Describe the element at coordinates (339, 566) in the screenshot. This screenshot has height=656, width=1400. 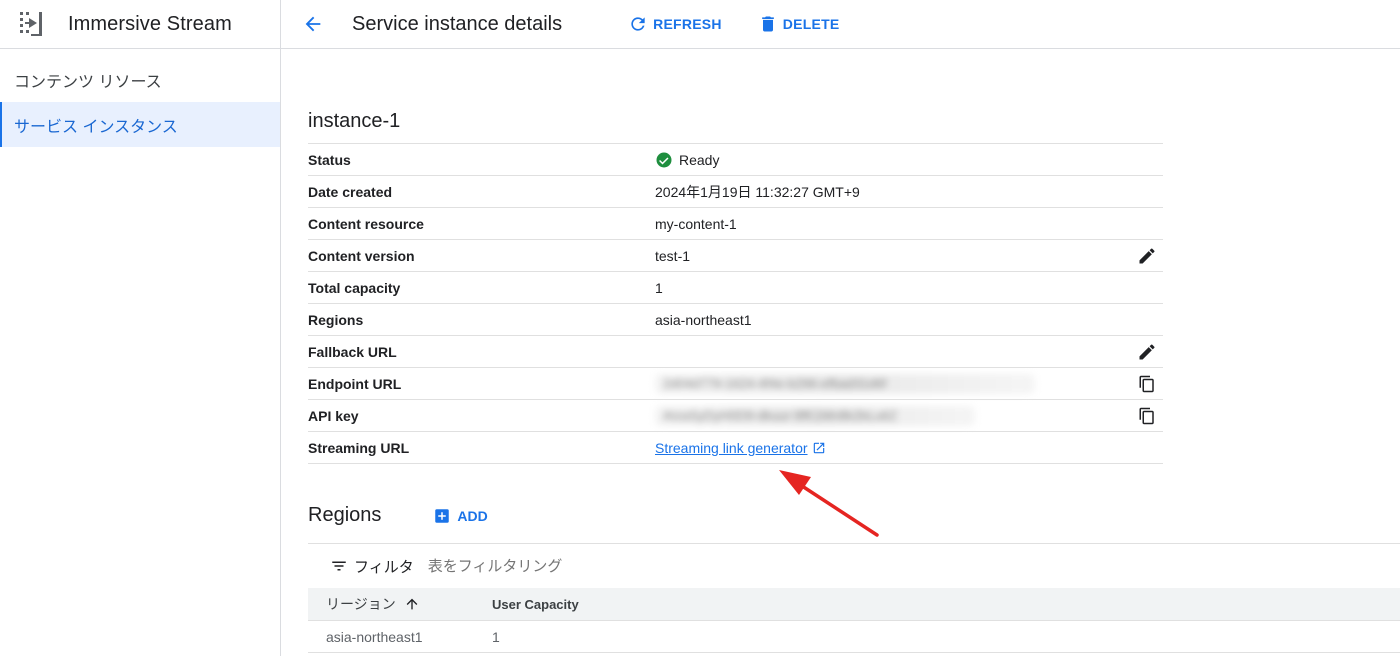
I see `filter-list-icon` at that location.